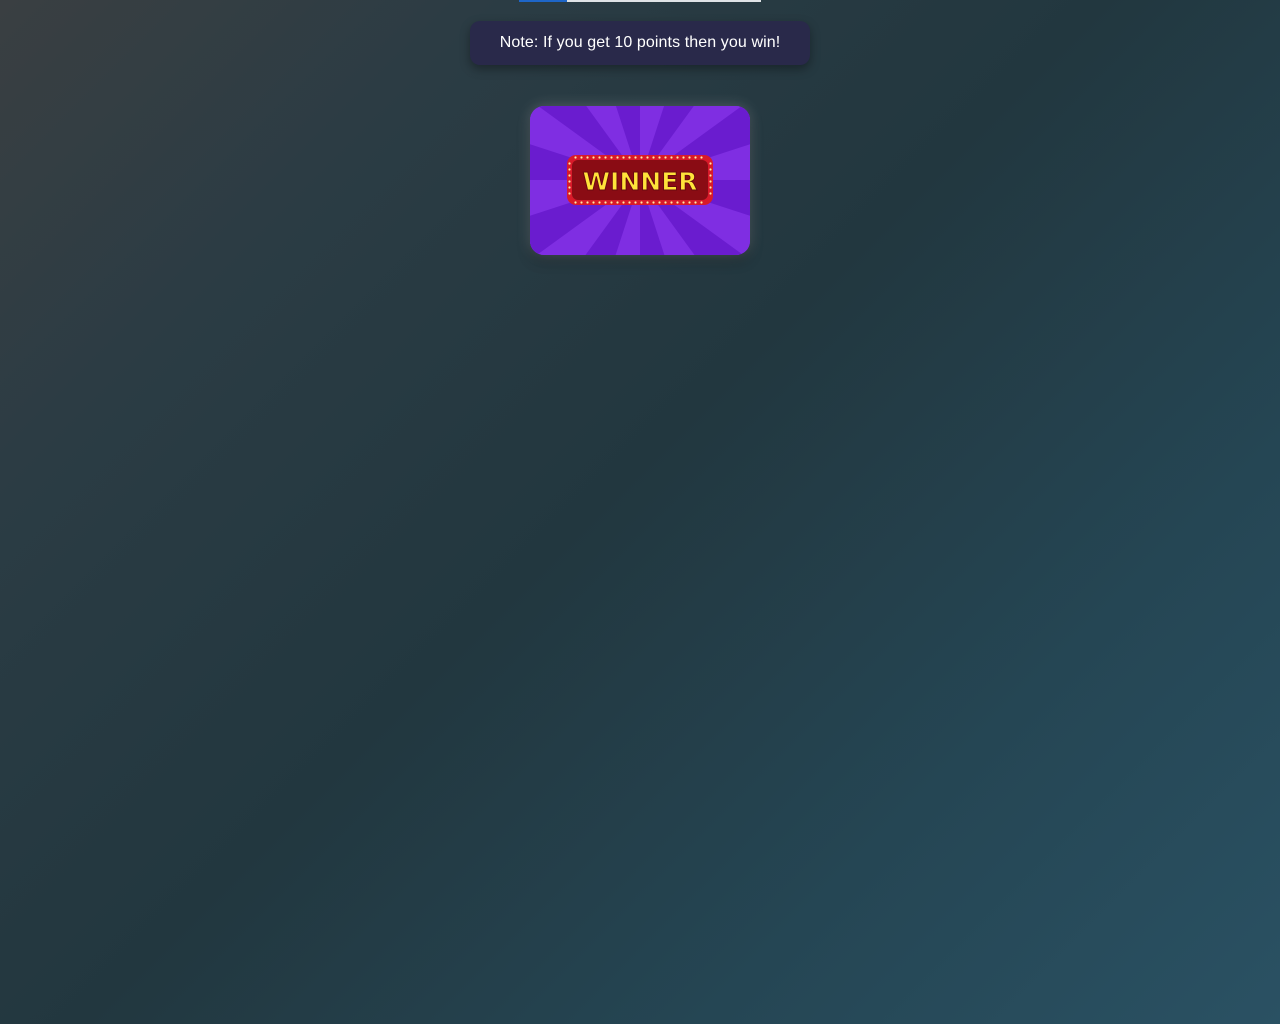 The height and width of the screenshot is (1024, 1280). I want to click on score-progress-bar, so click(640, 1).